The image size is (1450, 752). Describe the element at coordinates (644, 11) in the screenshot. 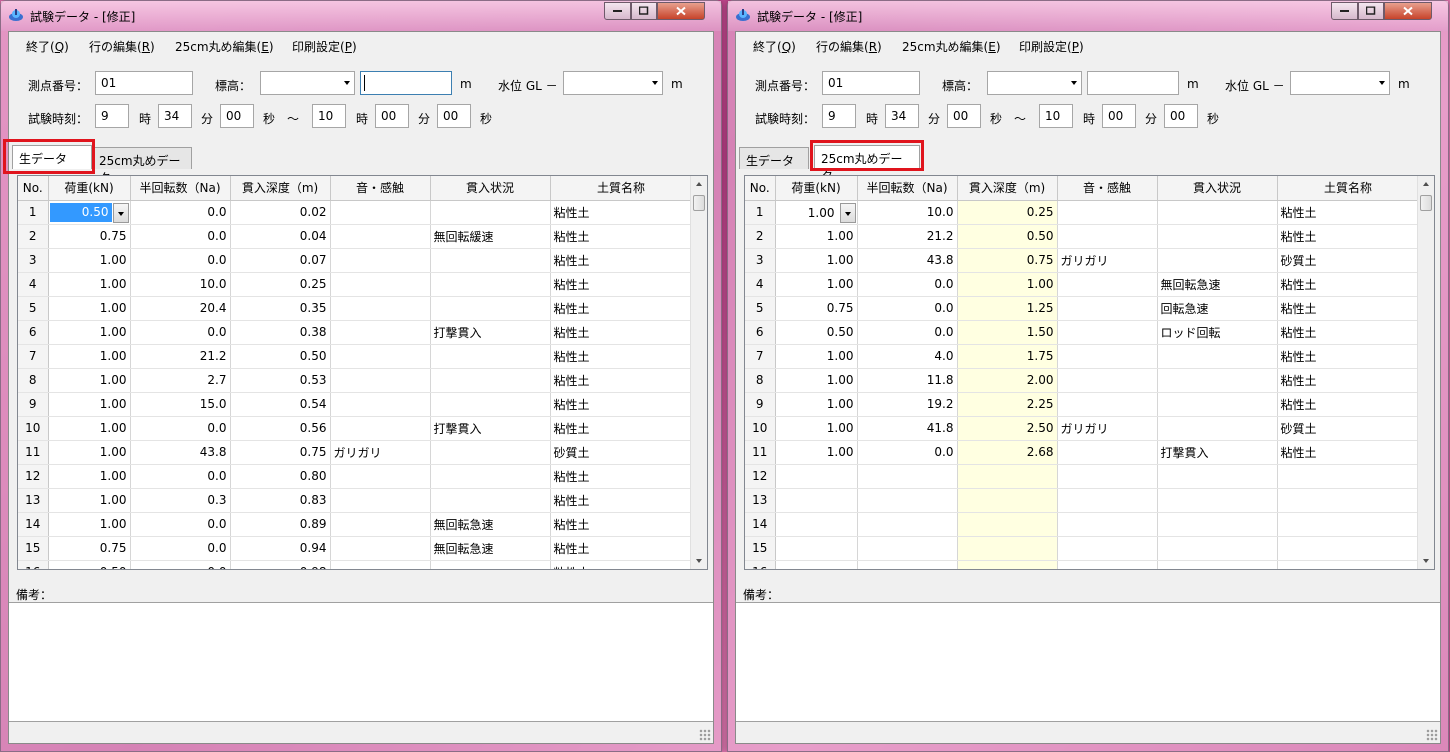

I see `maximize-button` at that location.